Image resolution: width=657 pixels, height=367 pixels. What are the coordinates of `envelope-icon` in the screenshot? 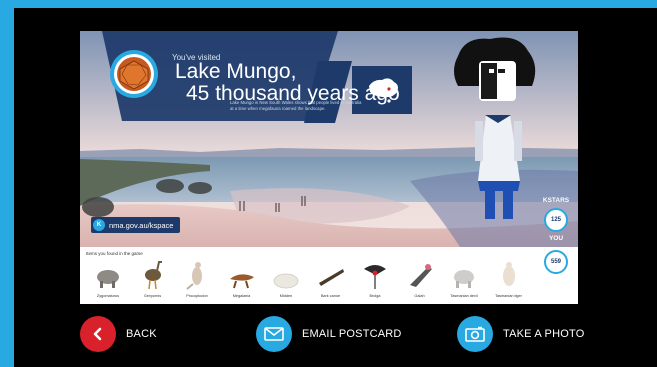 It's located at (274, 334).